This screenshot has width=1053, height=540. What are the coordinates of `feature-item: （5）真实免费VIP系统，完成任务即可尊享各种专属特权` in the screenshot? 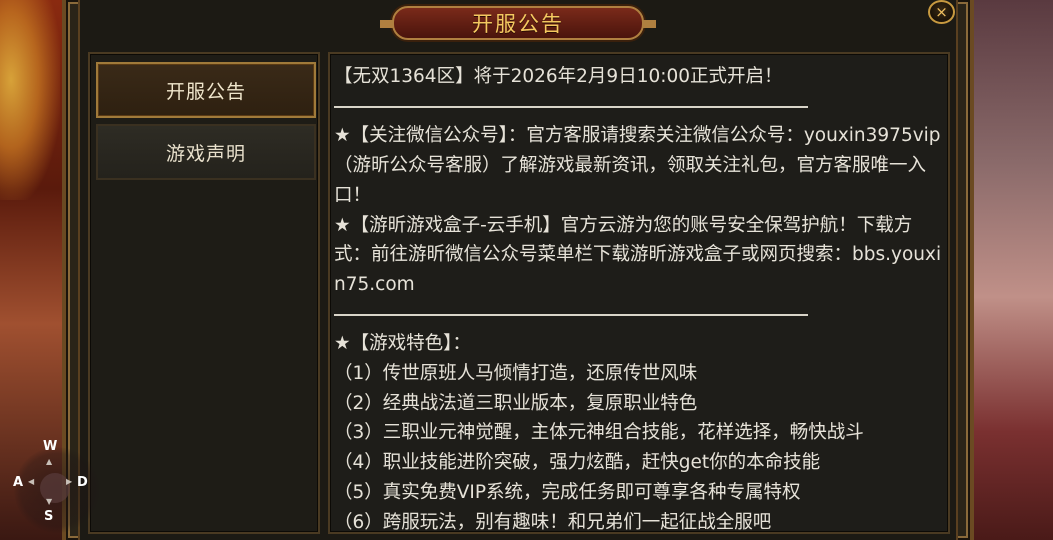 It's located at (567, 492).